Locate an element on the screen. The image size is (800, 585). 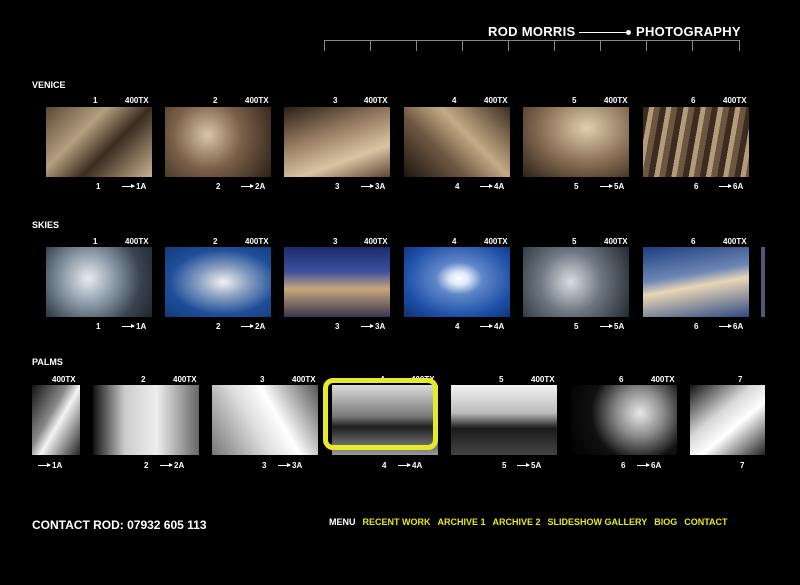
nav-archive-1: ARCHIVE 1 is located at coordinates (462, 522).